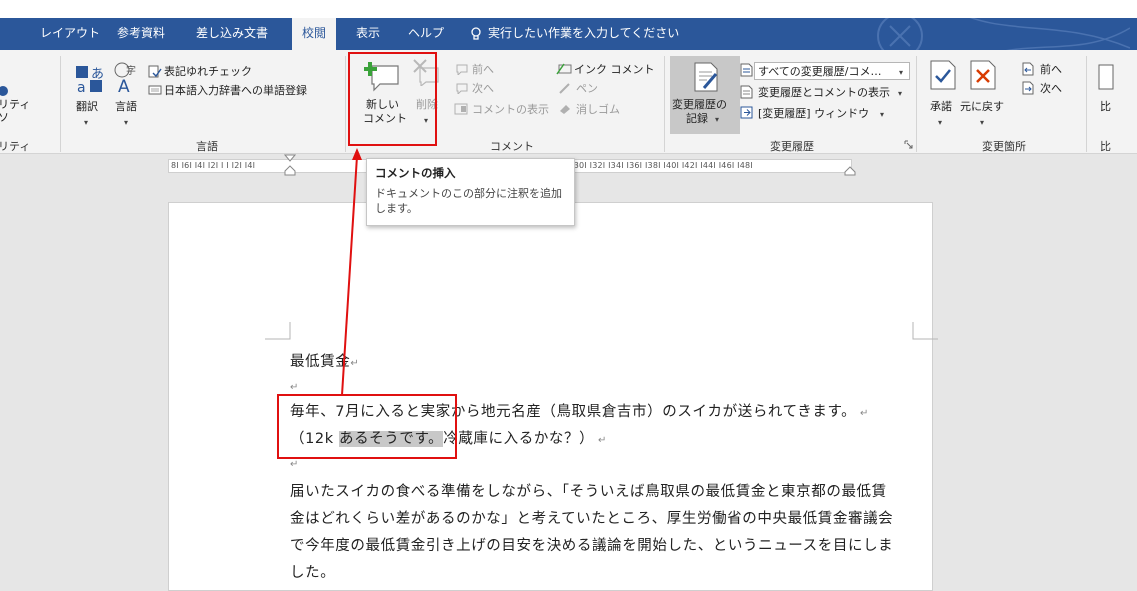 This screenshot has width=1137, height=591. I want to click on paragraph-2-text-after: 冷蔵庫に入るかな？）, so click(519, 439).